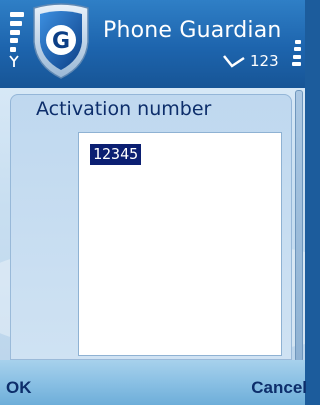 This screenshot has height=405, width=320. I want to click on message-count: 123, so click(264, 61).